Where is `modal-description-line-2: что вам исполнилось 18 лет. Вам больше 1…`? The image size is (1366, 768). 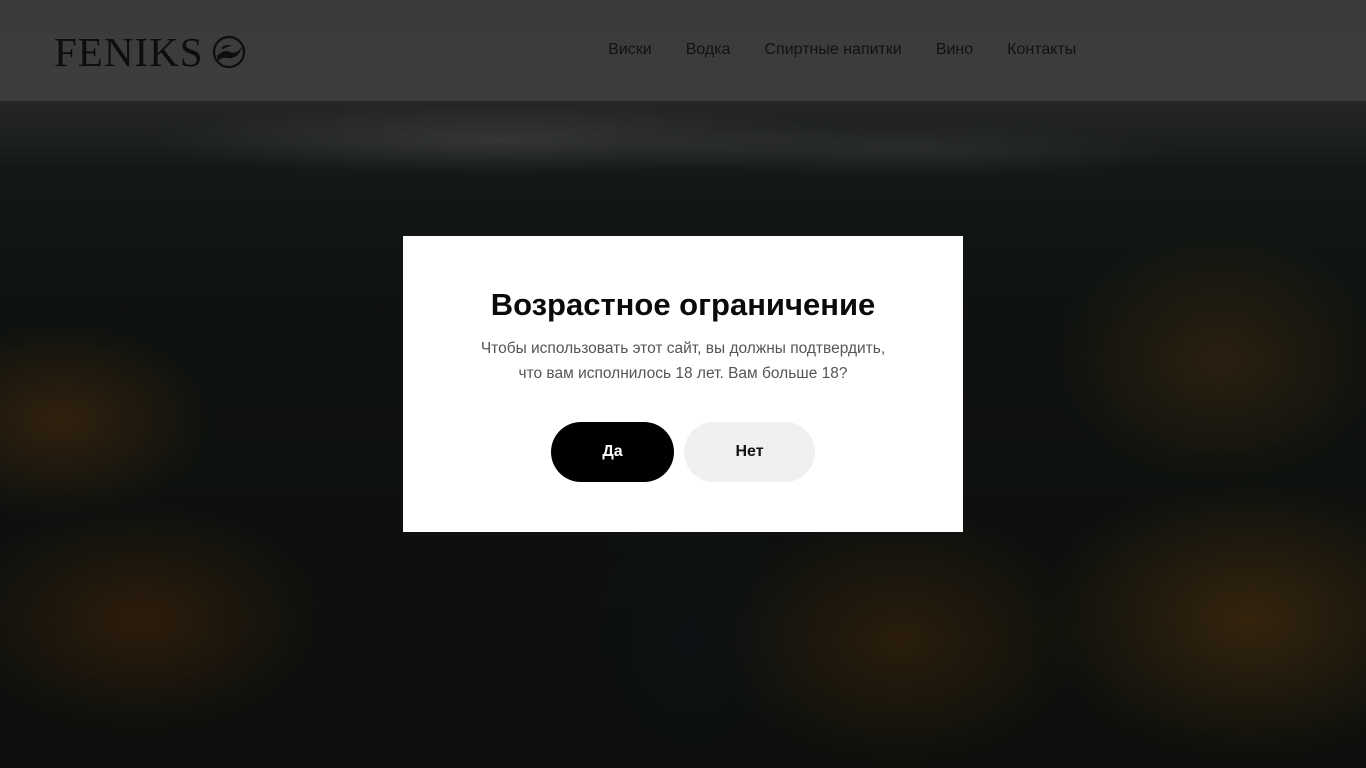
modal-description-line-2: что вам исполнилось 18 лет. Вам больше 1… is located at coordinates (683, 373).